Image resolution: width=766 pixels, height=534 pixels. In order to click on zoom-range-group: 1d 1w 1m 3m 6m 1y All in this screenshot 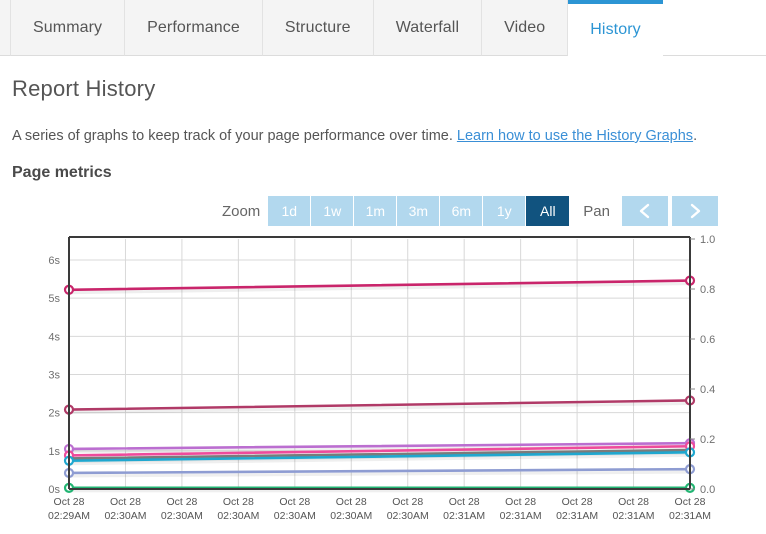, I will do `click(419, 211)`.